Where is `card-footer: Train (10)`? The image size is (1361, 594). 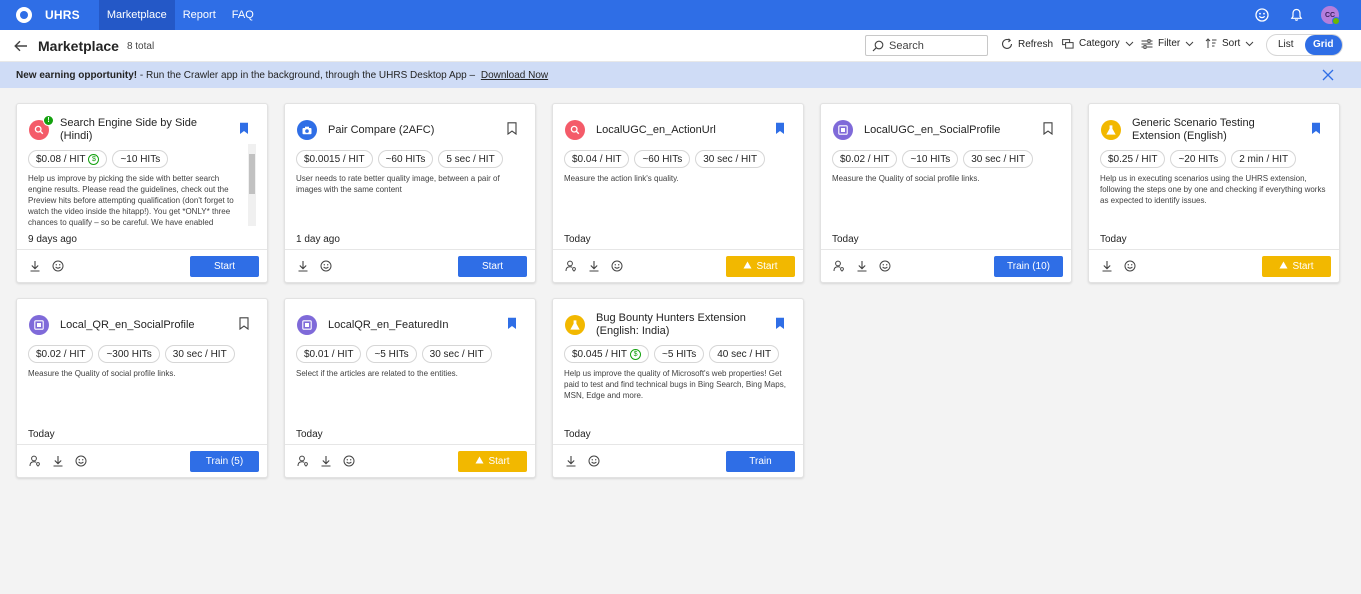
card-footer: Train (10) is located at coordinates (946, 266).